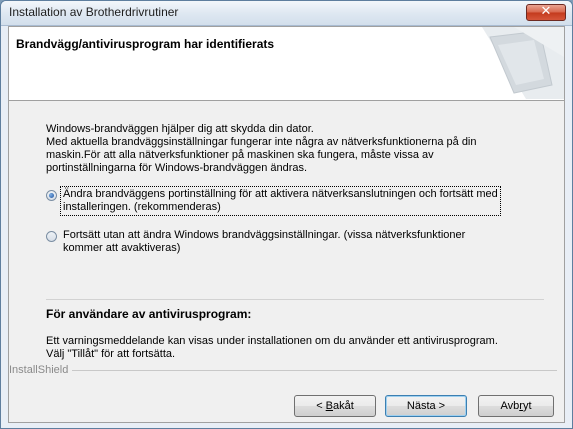 The image size is (573, 429). I want to click on notice-line: Välj "Tillåt" för att fortsätta., so click(111, 354).